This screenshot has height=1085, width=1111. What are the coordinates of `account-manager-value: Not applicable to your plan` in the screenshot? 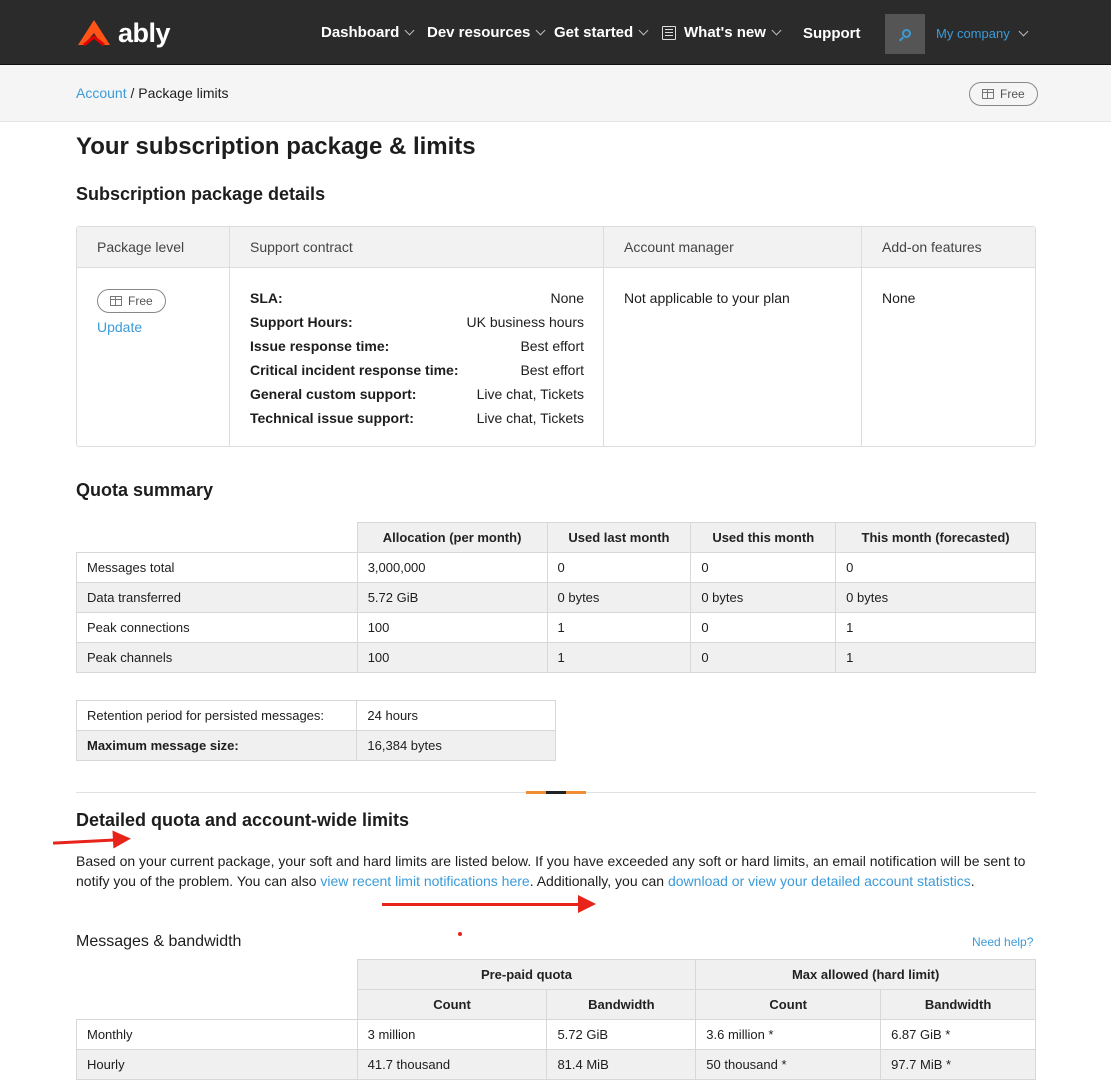 It's located at (707, 298).